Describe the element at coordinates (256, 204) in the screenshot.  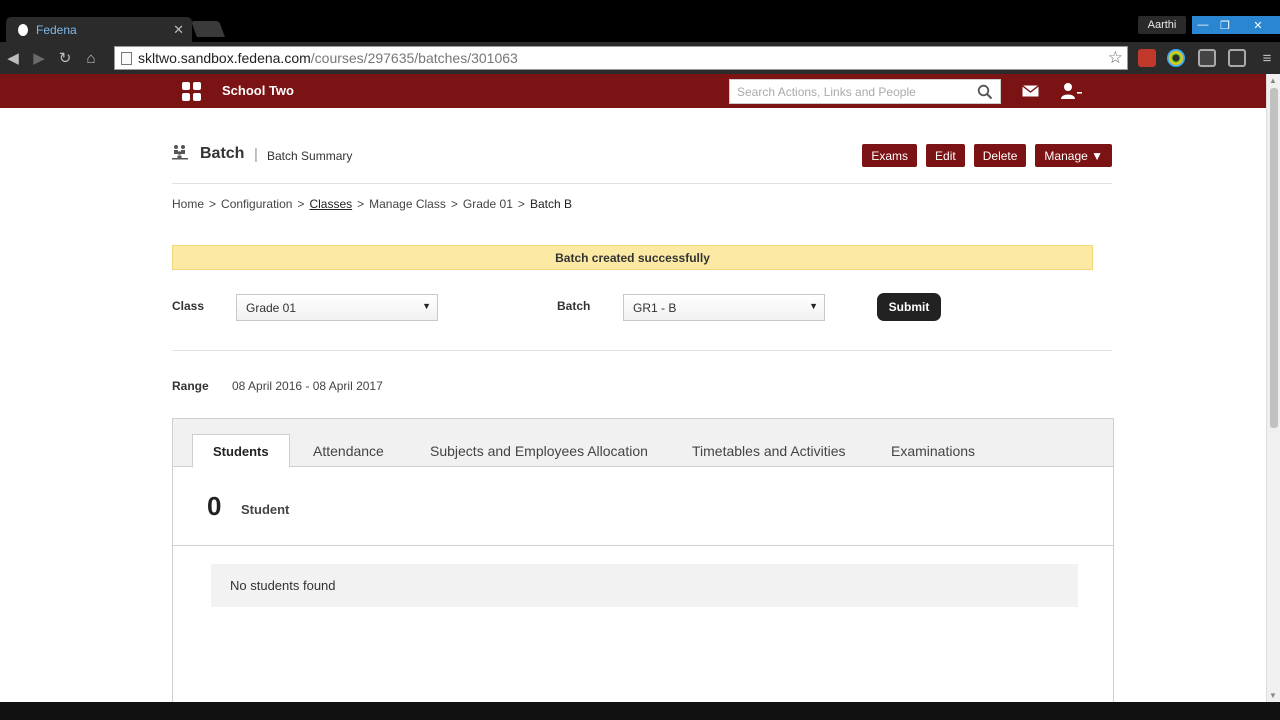
I see `breadcrumb-configuration: Configuration` at that location.